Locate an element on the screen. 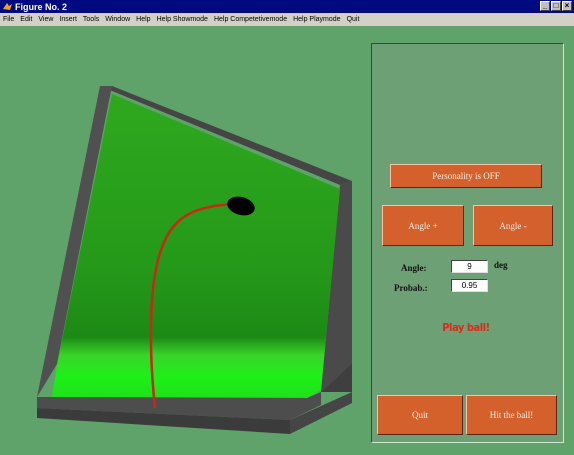 This screenshot has width=574, height=455. menu-quit: Quit is located at coordinates (353, 19).